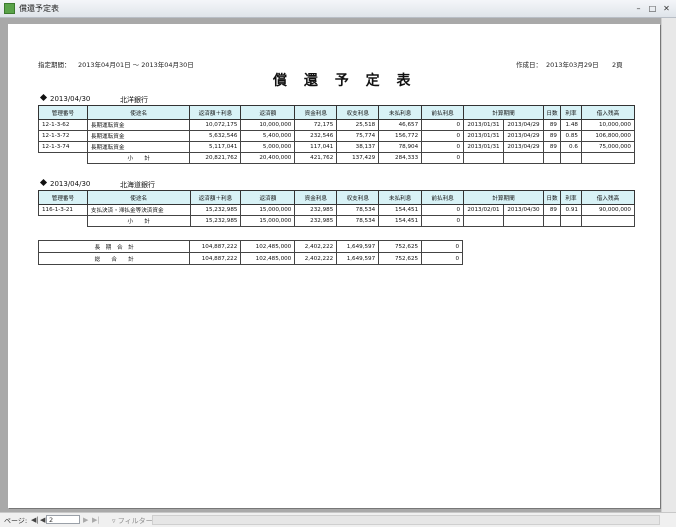 The image size is (676, 527). I want to click on cell: 支払決済・滞払金等決済資金, so click(138, 210).